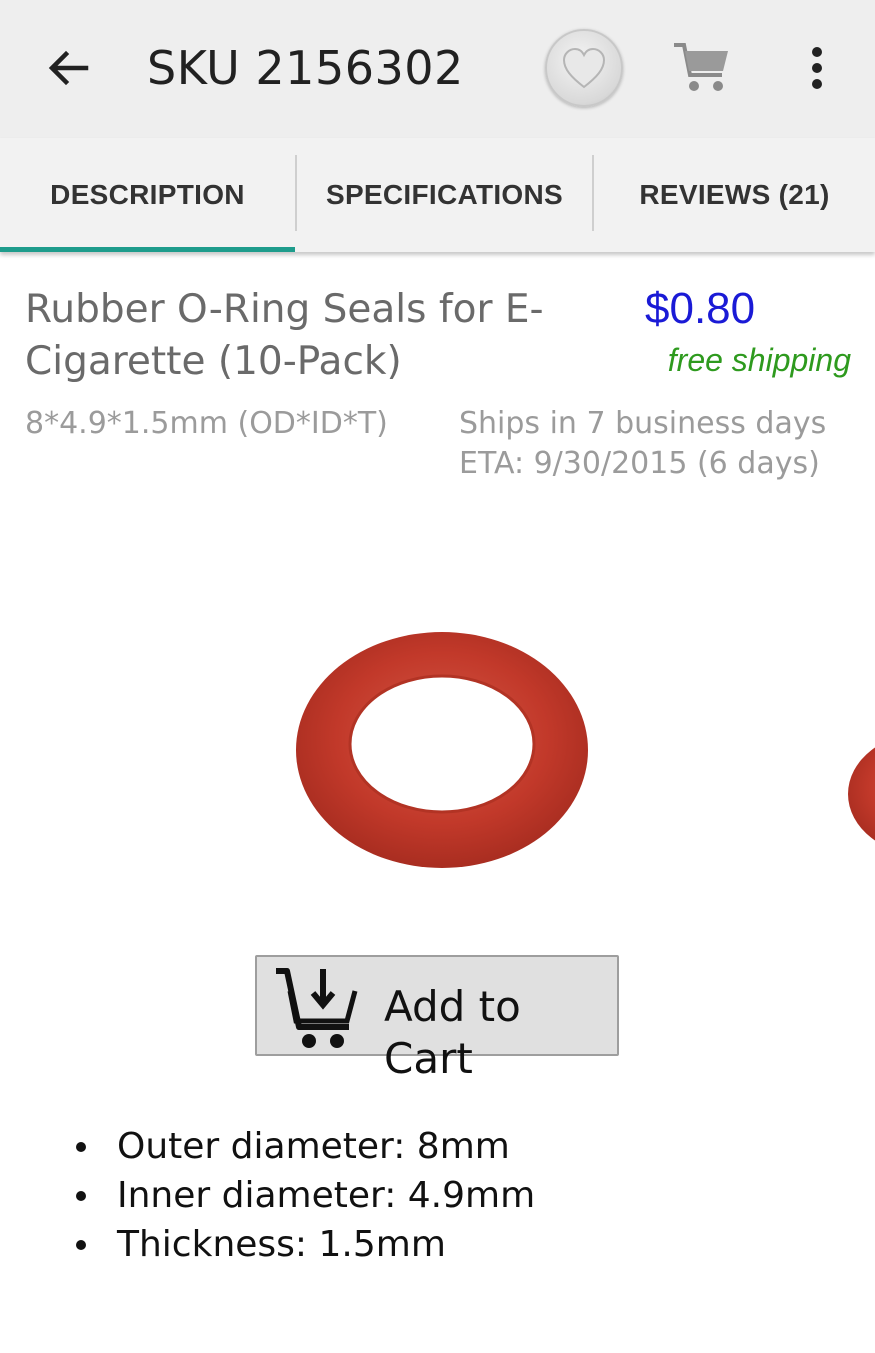 This screenshot has height=1353, width=875. Describe the element at coordinates (326, 1195) in the screenshot. I see `feature-text: Inner diameter: 4.9mm` at that location.